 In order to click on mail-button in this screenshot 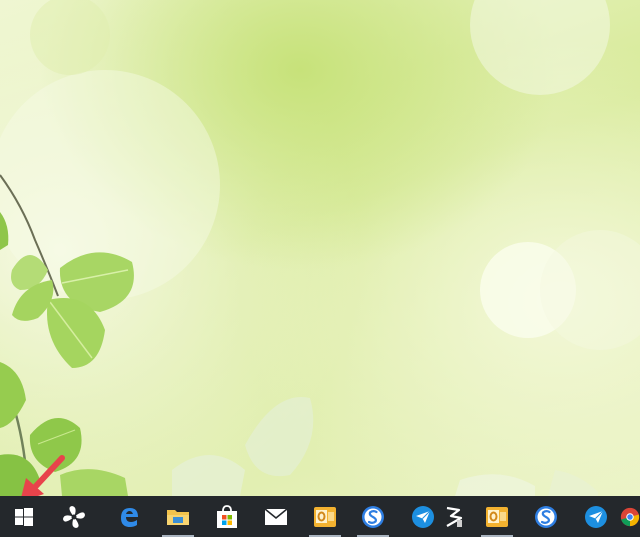, I will do `click(276, 516)`.